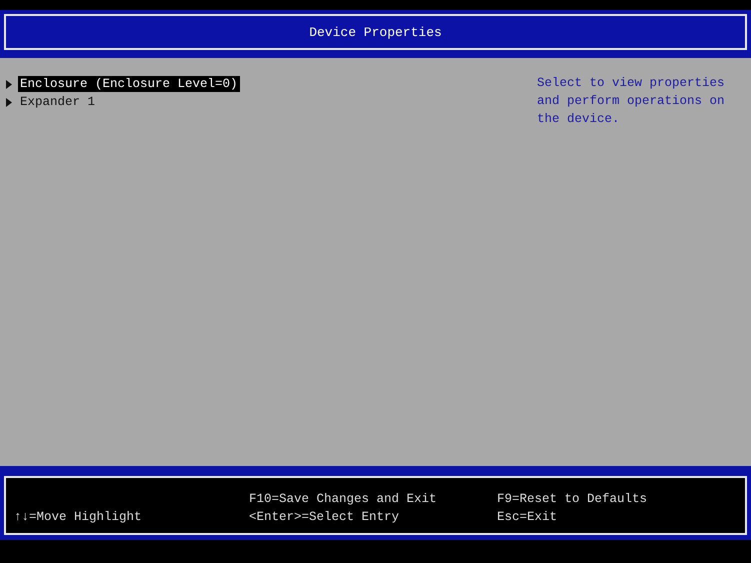 This screenshot has height=563, width=751. I want to click on window-title: Device Properties, so click(375, 32).